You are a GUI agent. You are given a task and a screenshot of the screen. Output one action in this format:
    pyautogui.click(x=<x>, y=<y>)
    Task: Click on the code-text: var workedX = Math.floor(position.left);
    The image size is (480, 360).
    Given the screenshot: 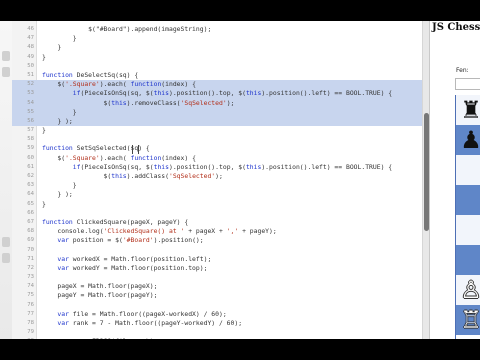 What is the action you would take?
    pyautogui.click(x=126, y=259)
    